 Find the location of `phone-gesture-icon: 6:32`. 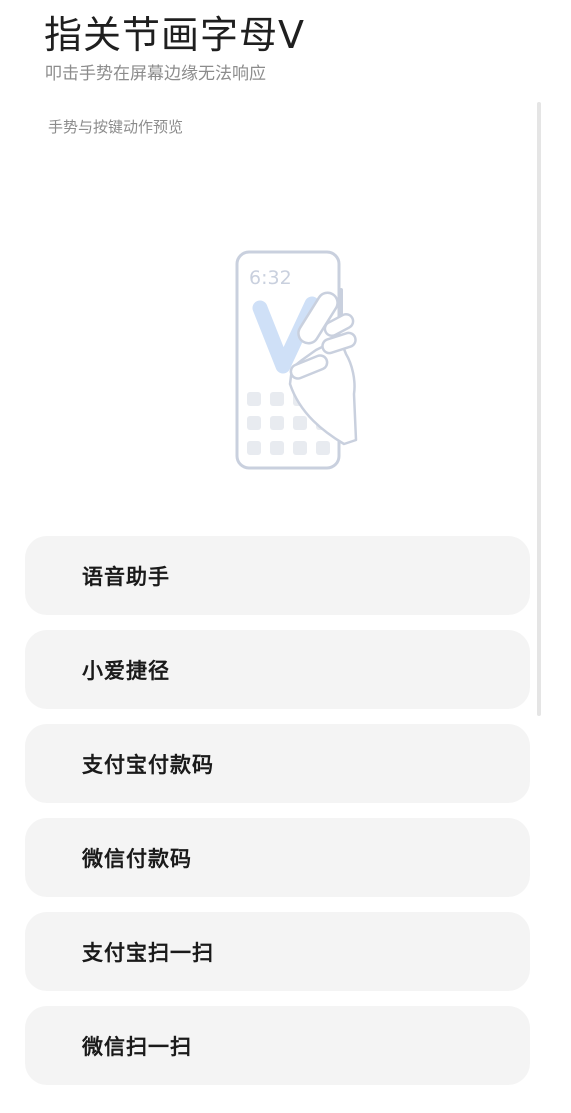

phone-gesture-icon: 6:32 is located at coordinates (296, 360).